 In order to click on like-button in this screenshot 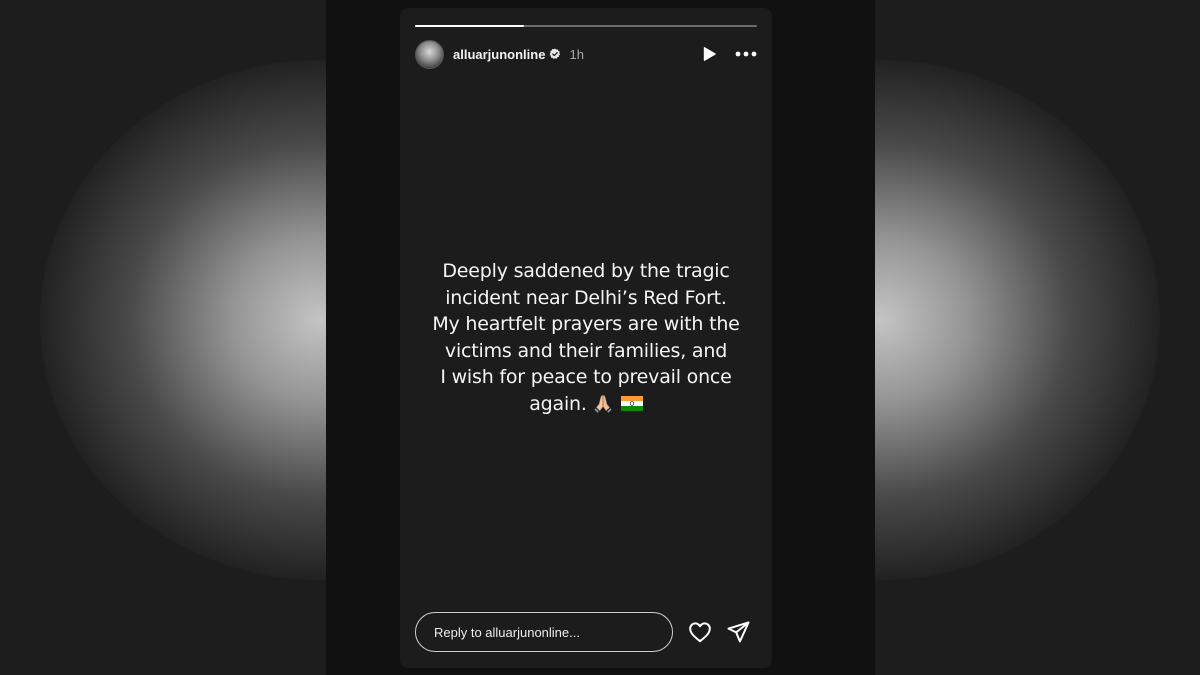, I will do `click(700, 632)`.